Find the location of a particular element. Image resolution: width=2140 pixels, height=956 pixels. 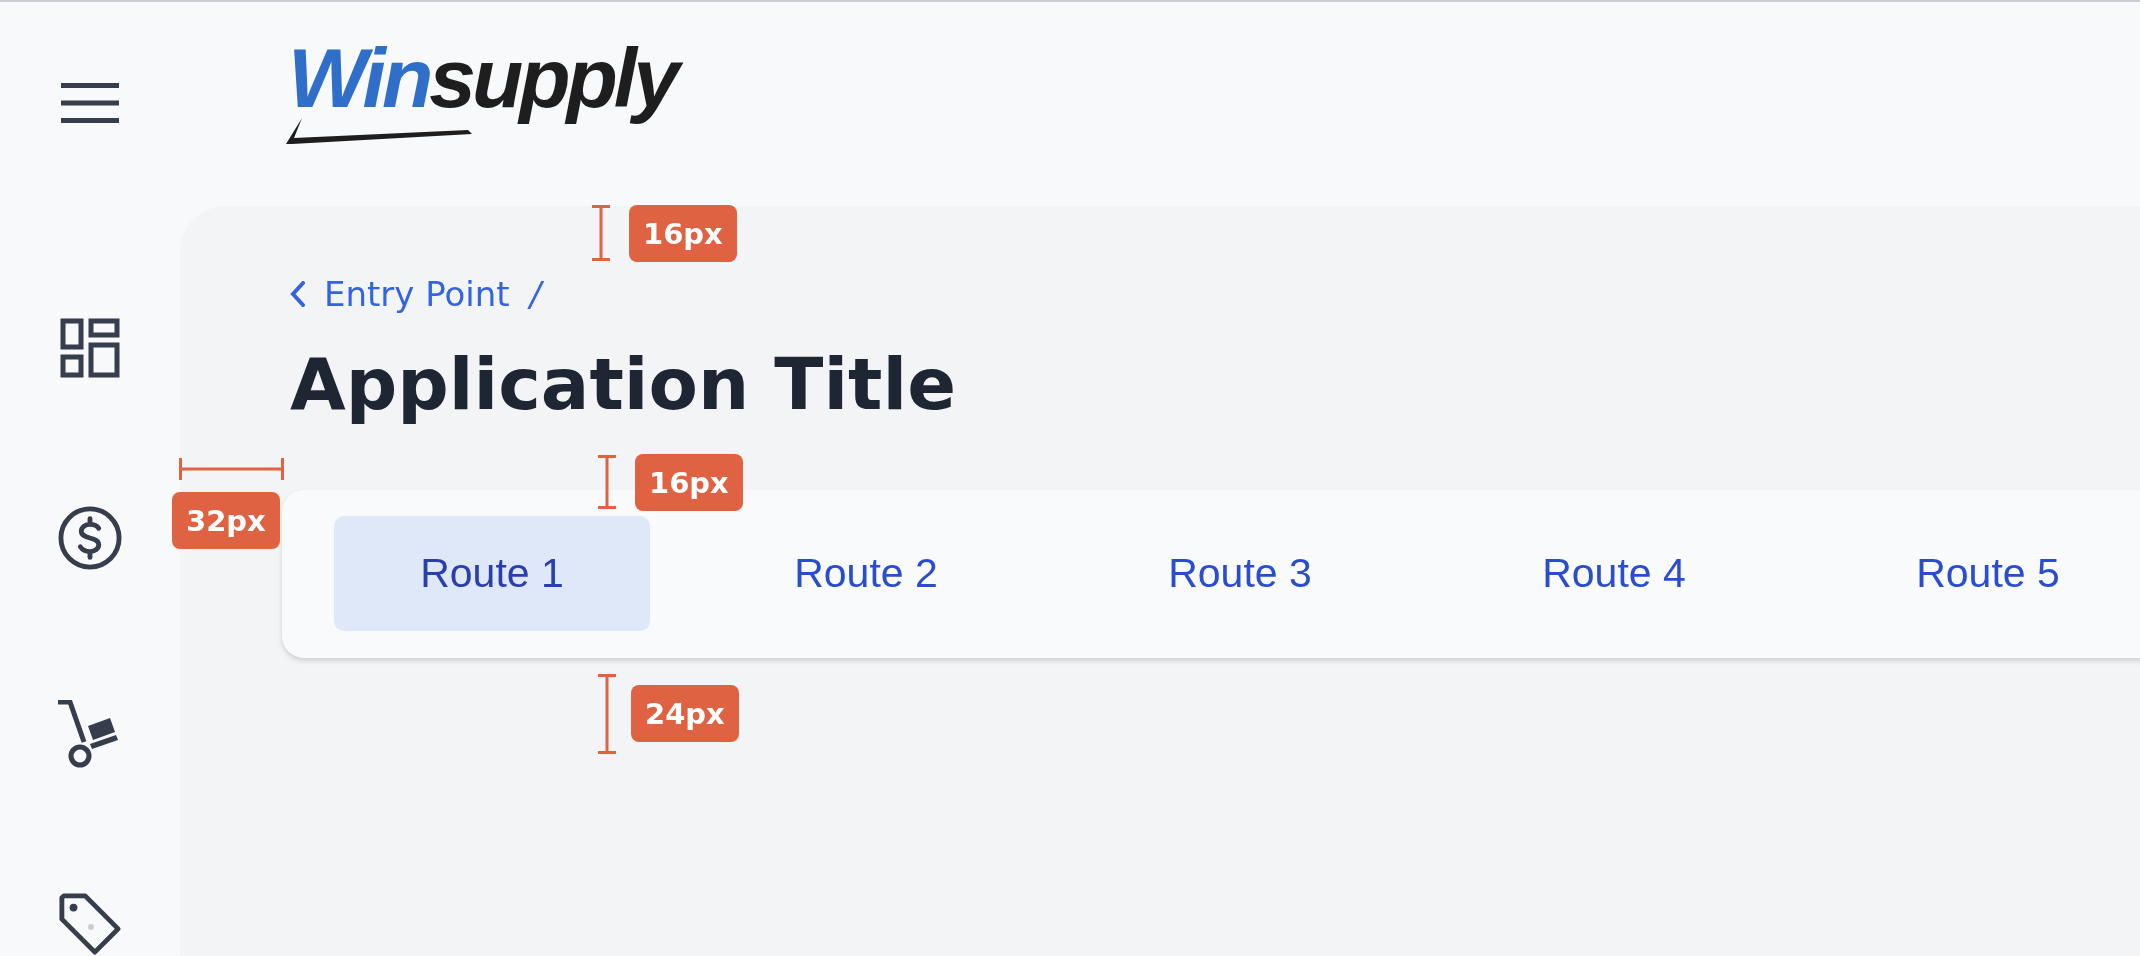

dollar-icon is located at coordinates (90, 538).